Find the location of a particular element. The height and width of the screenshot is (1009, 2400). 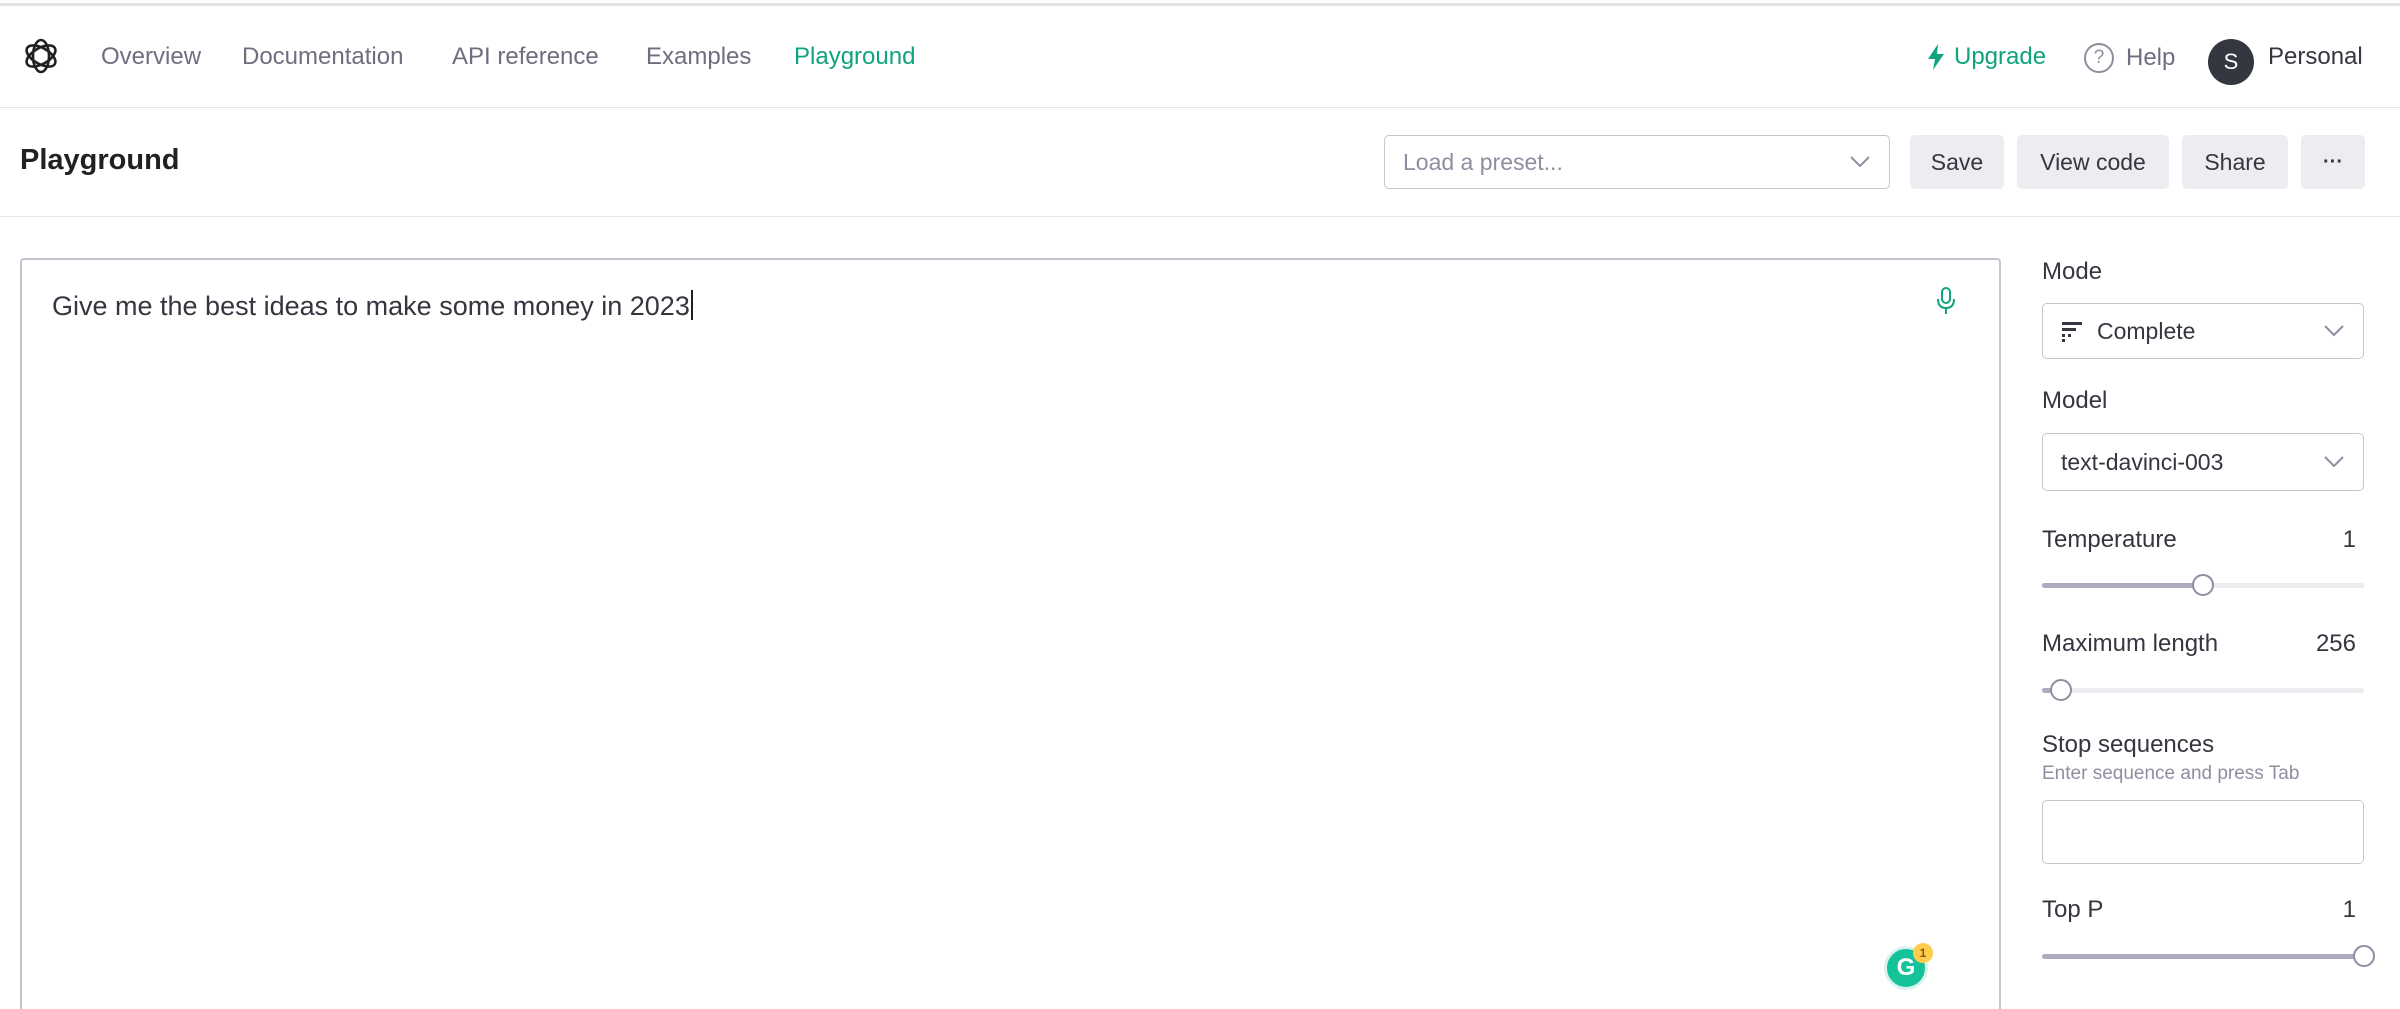

stop-sequences-input is located at coordinates (2203, 832).